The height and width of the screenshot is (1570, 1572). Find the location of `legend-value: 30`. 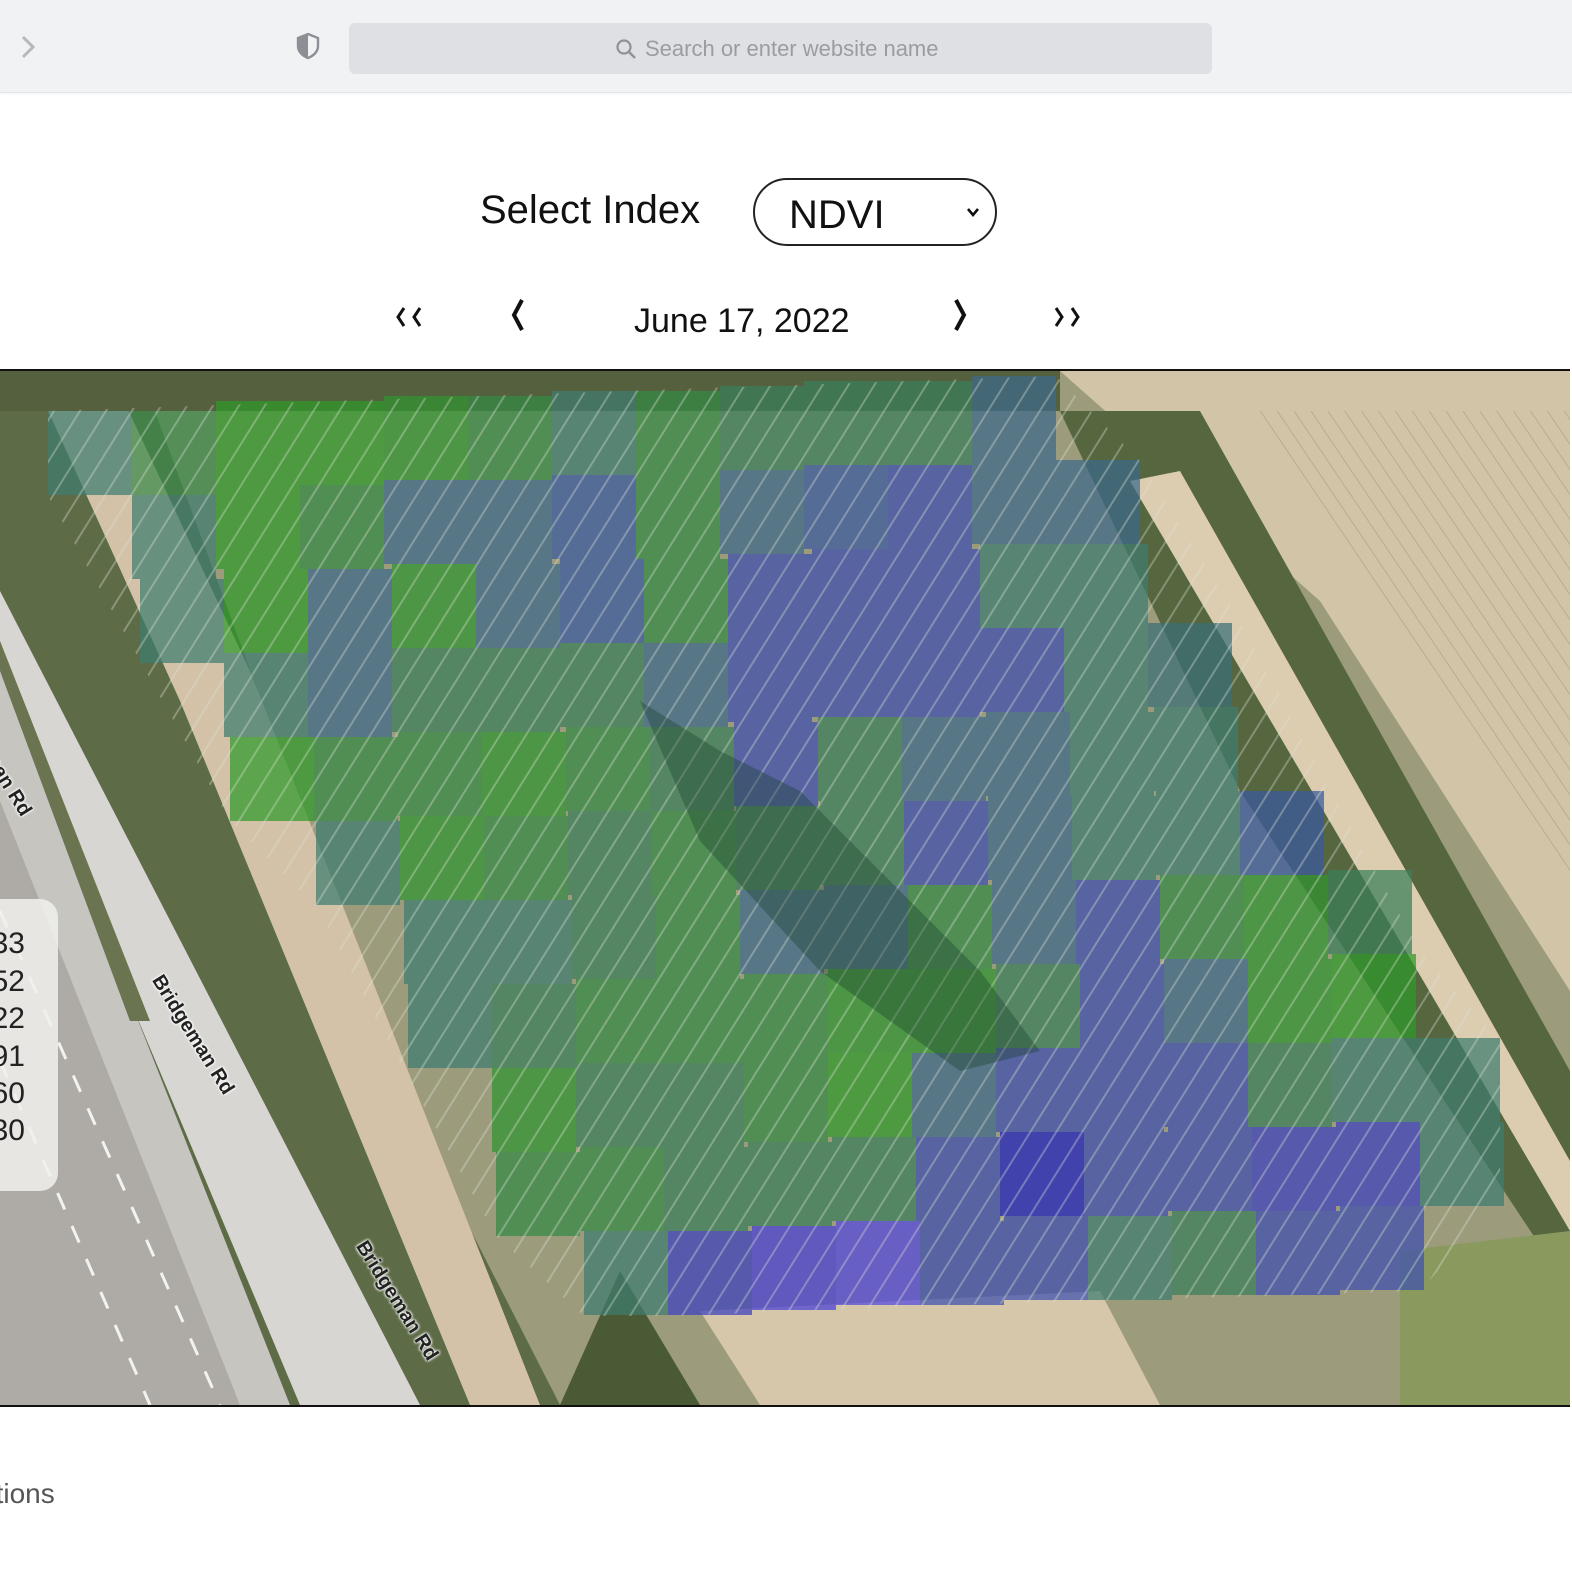

legend-value: 30 is located at coordinates (12, 1130).